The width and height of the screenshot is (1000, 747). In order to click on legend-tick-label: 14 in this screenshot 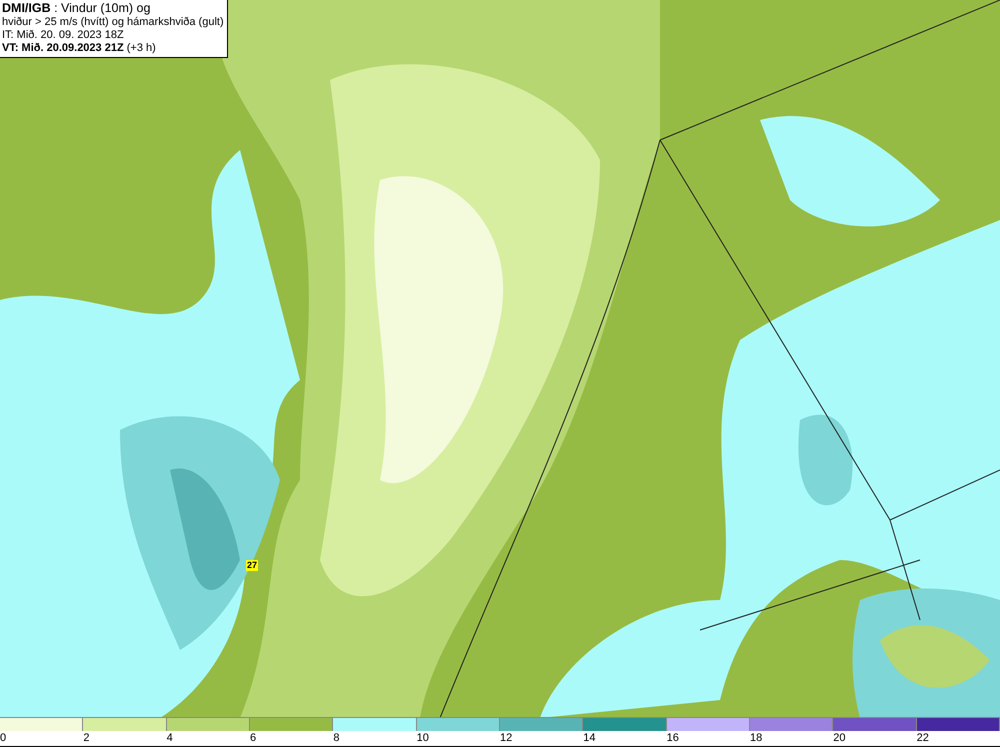, I will do `click(589, 738)`.